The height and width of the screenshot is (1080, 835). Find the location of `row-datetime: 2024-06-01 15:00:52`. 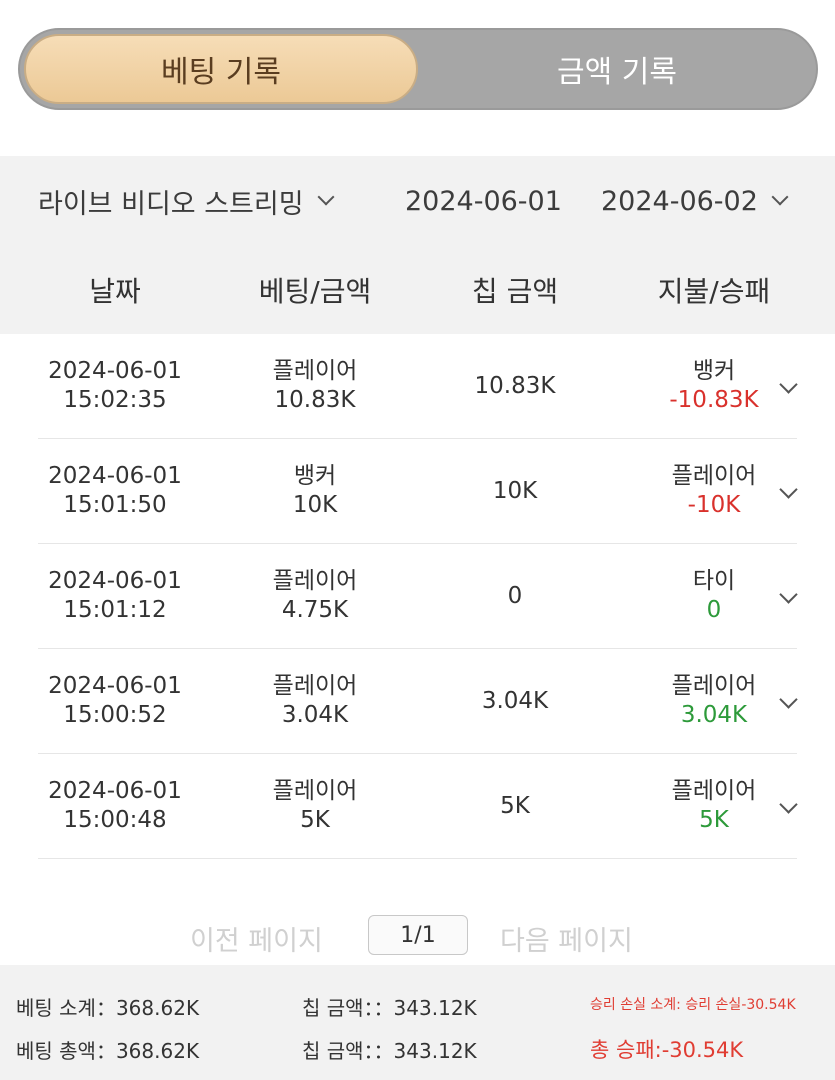

row-datetime: 2024-06-01 15:00:52 is located at coordinates (115, 701).